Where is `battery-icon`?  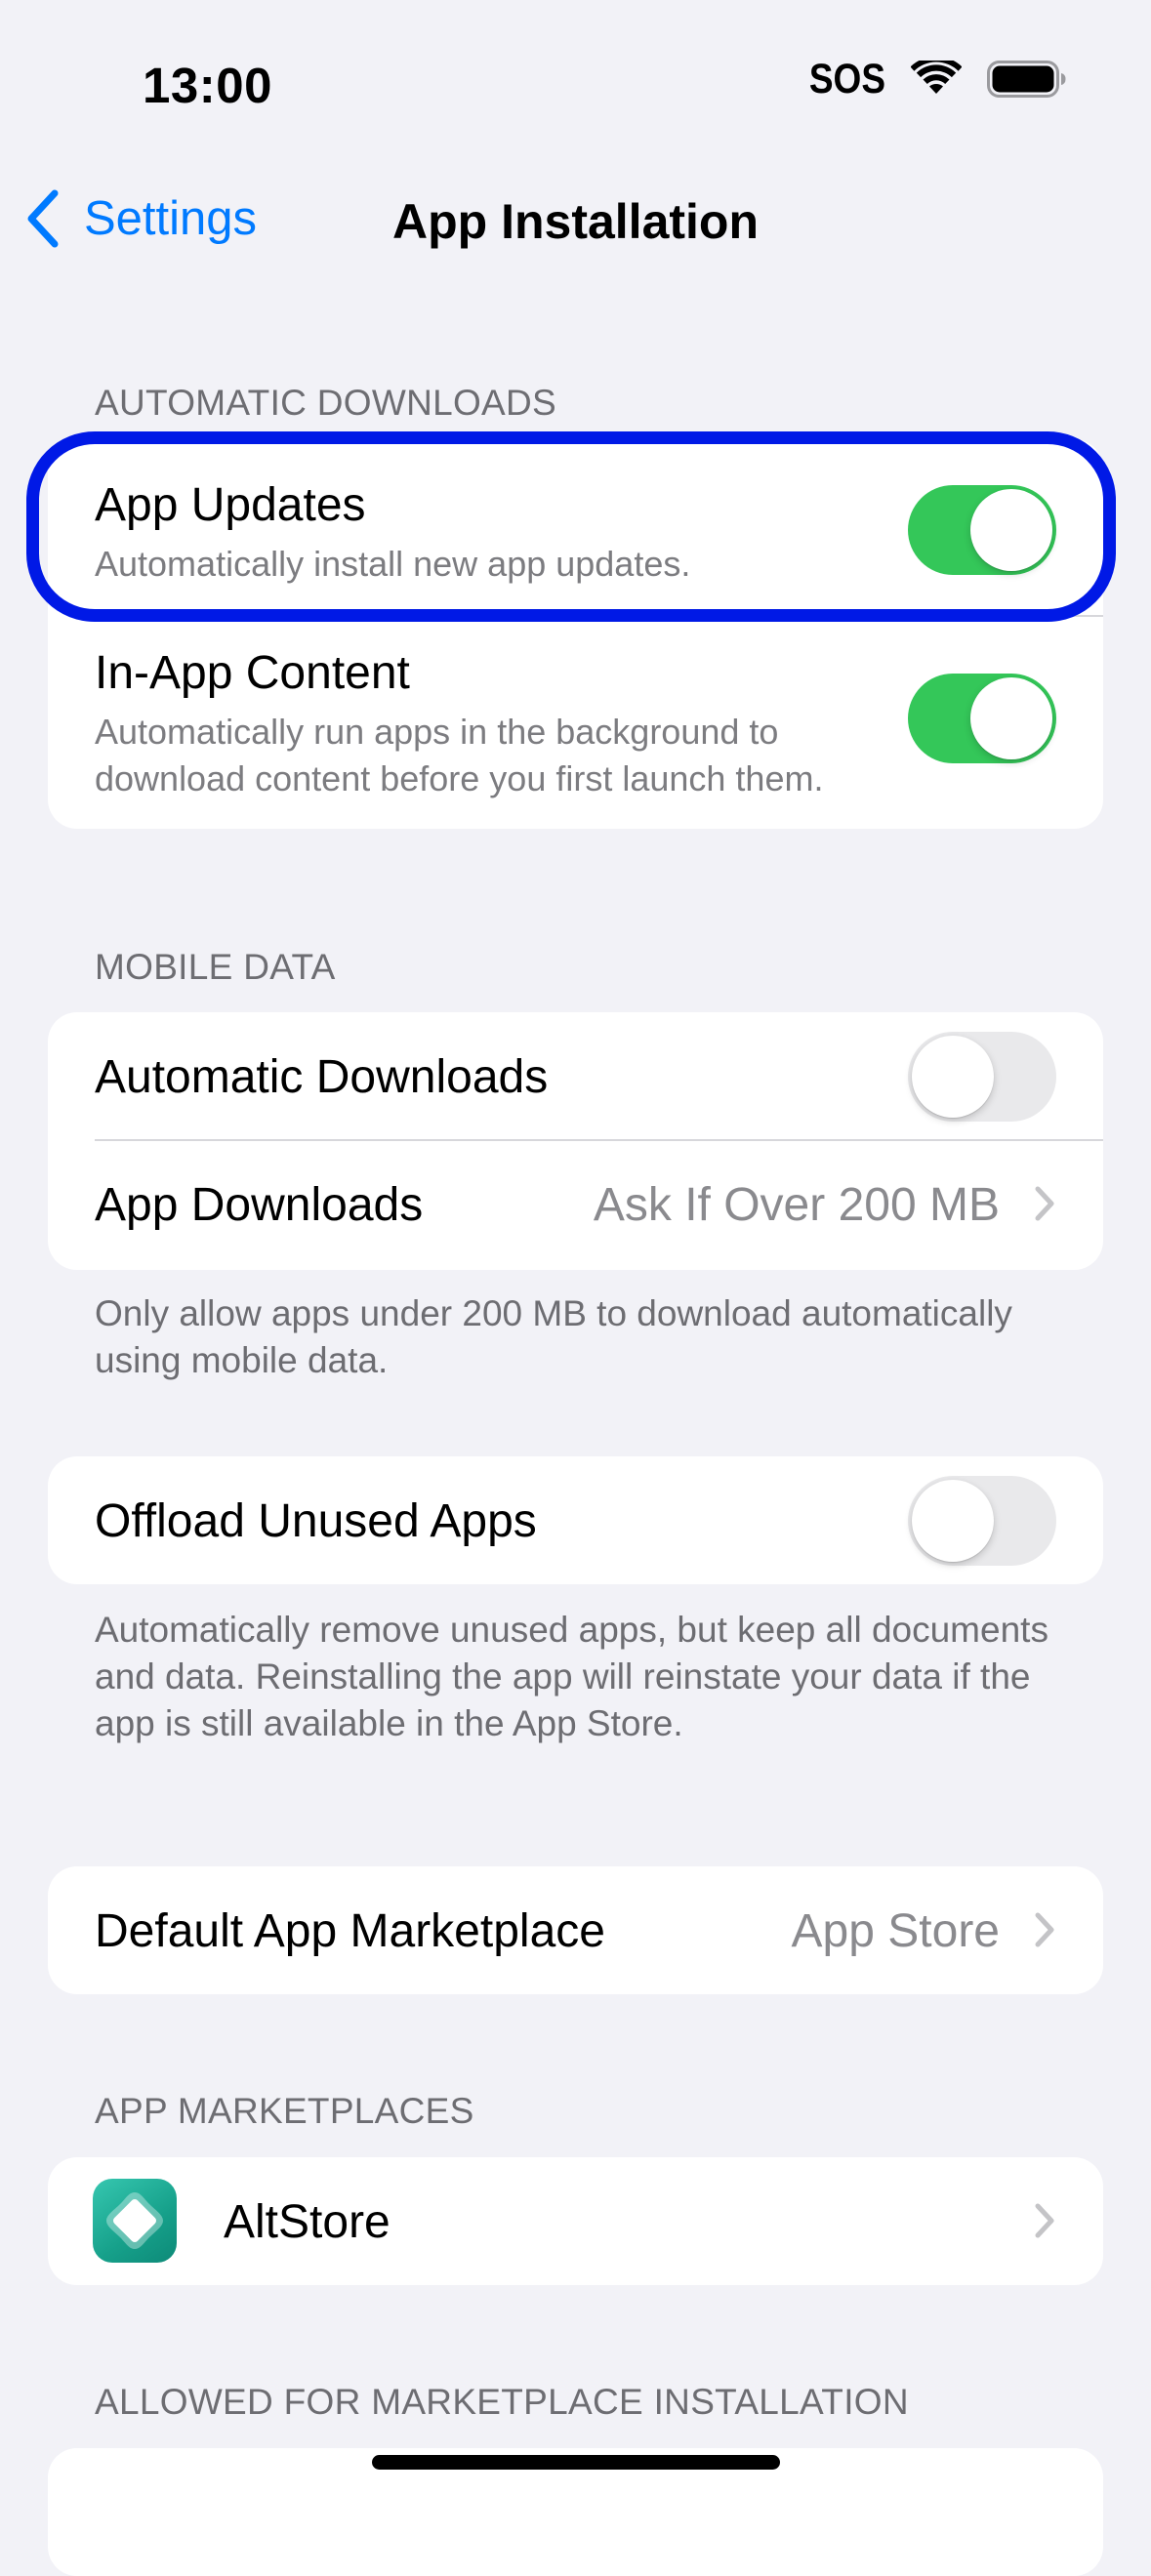
battery-icon is located at coordinates (1027, 79).